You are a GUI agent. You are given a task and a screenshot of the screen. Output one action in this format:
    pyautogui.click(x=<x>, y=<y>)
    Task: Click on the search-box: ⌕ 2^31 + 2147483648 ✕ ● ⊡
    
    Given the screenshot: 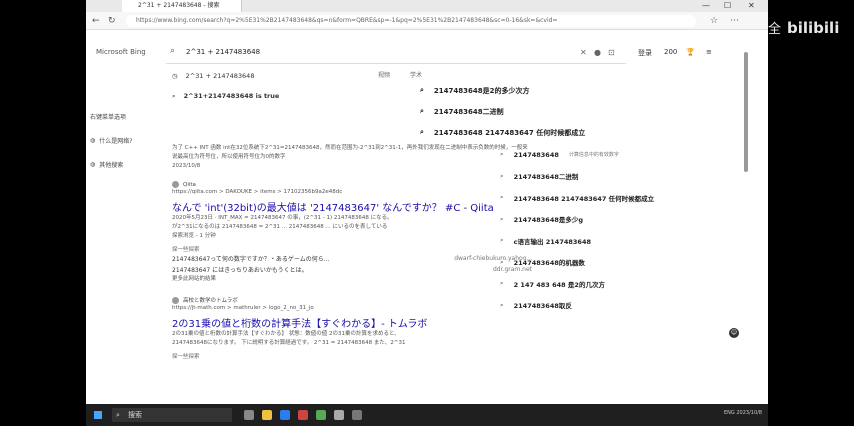 What is the action you would take?
    pyautogui.click(x=396, y=53)
    